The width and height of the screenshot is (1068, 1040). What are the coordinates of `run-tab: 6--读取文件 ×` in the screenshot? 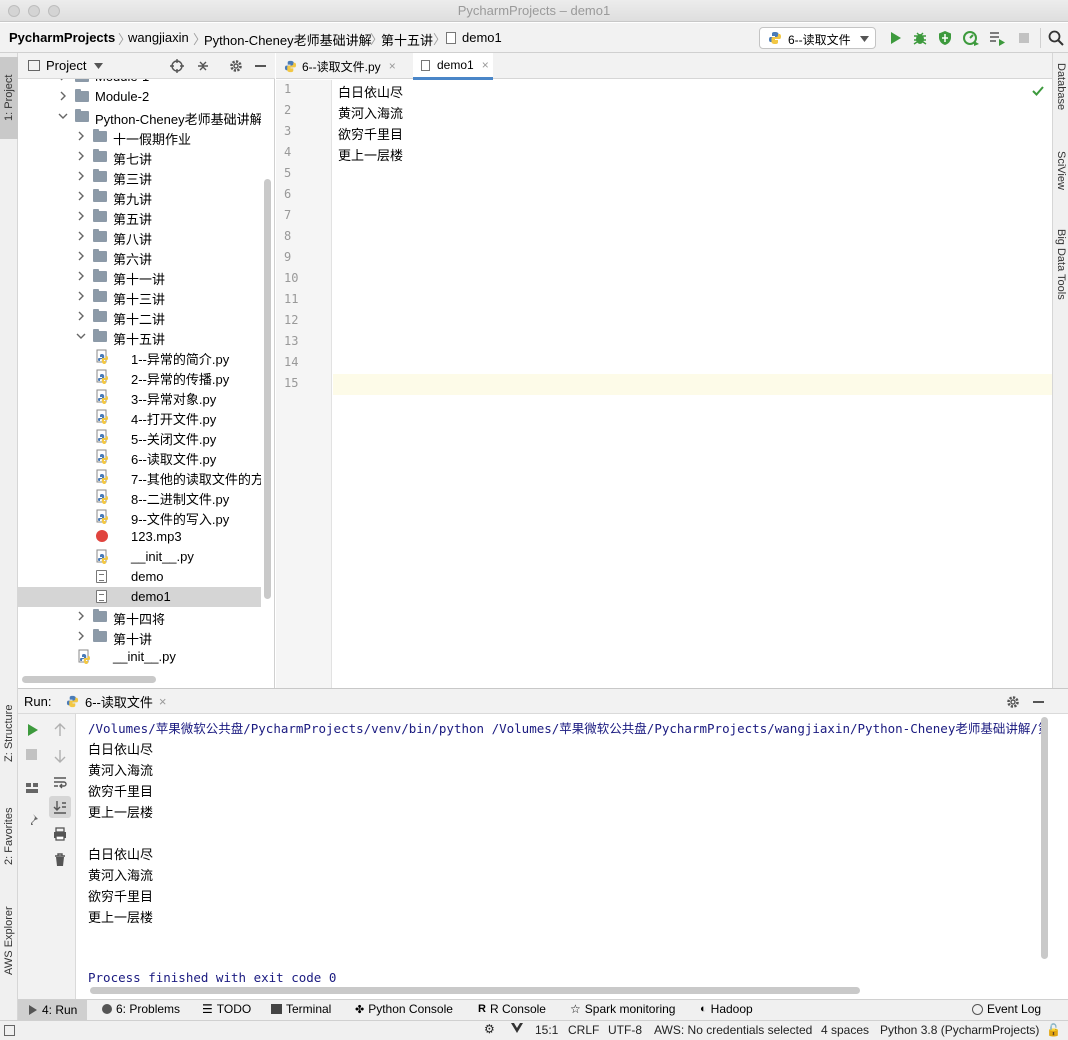 It's located at (116, 701).